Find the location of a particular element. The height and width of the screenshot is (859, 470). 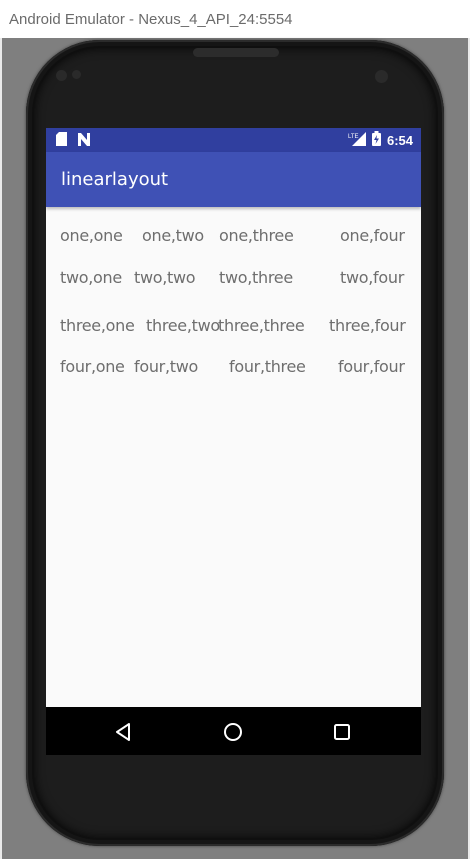

grid-cell-2-4: two,four is located at coordinates (372, 277).